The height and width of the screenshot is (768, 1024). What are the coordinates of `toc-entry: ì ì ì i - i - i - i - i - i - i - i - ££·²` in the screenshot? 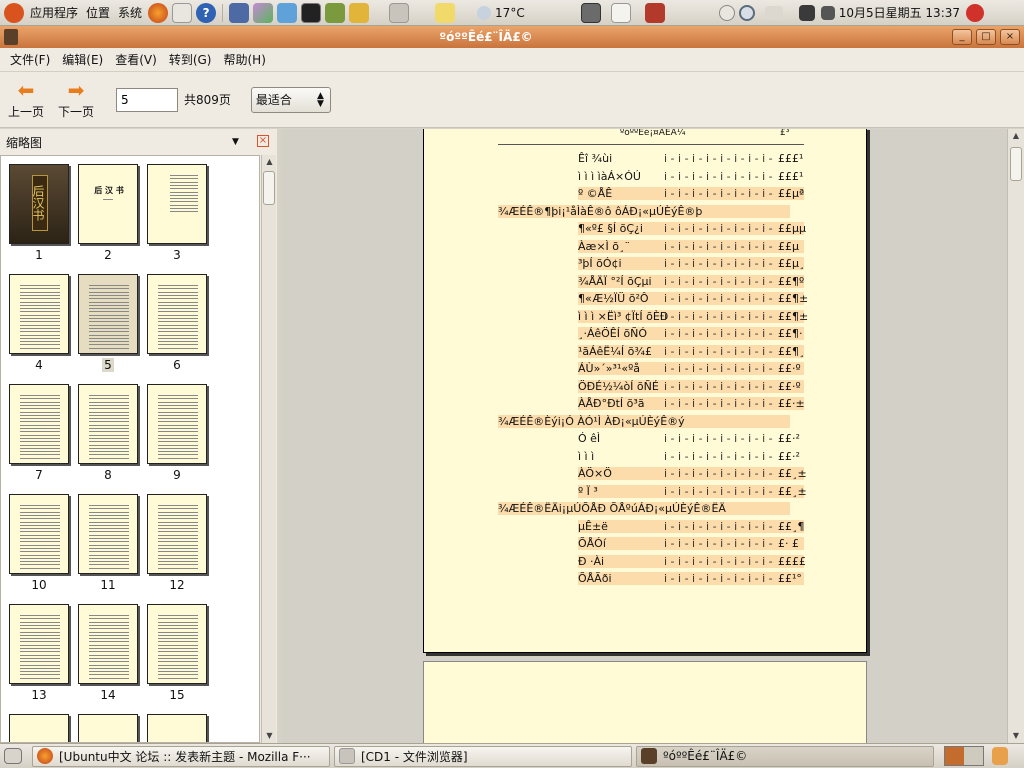 It's located at (691, 456).